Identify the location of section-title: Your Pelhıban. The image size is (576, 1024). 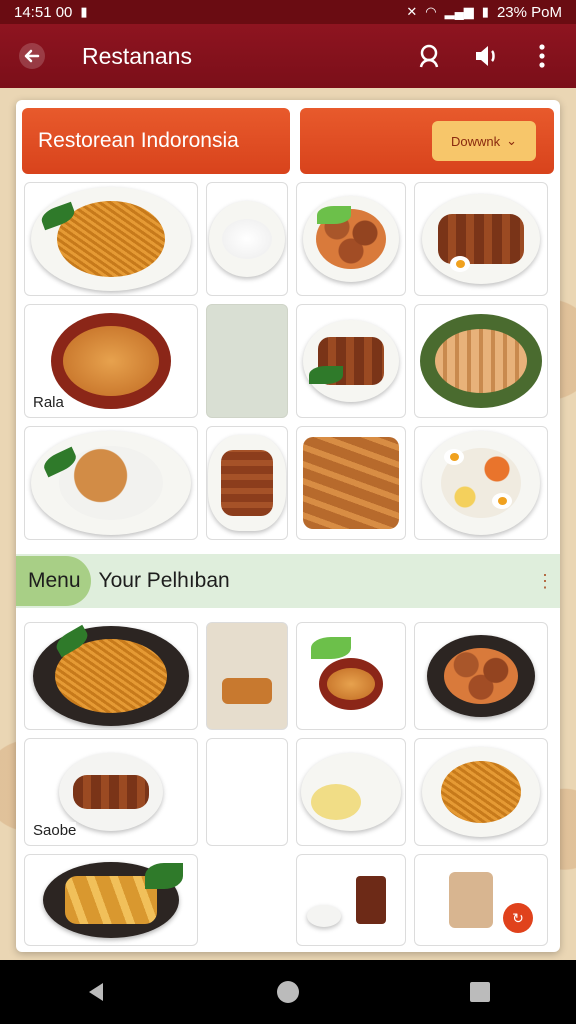
(164, 580).